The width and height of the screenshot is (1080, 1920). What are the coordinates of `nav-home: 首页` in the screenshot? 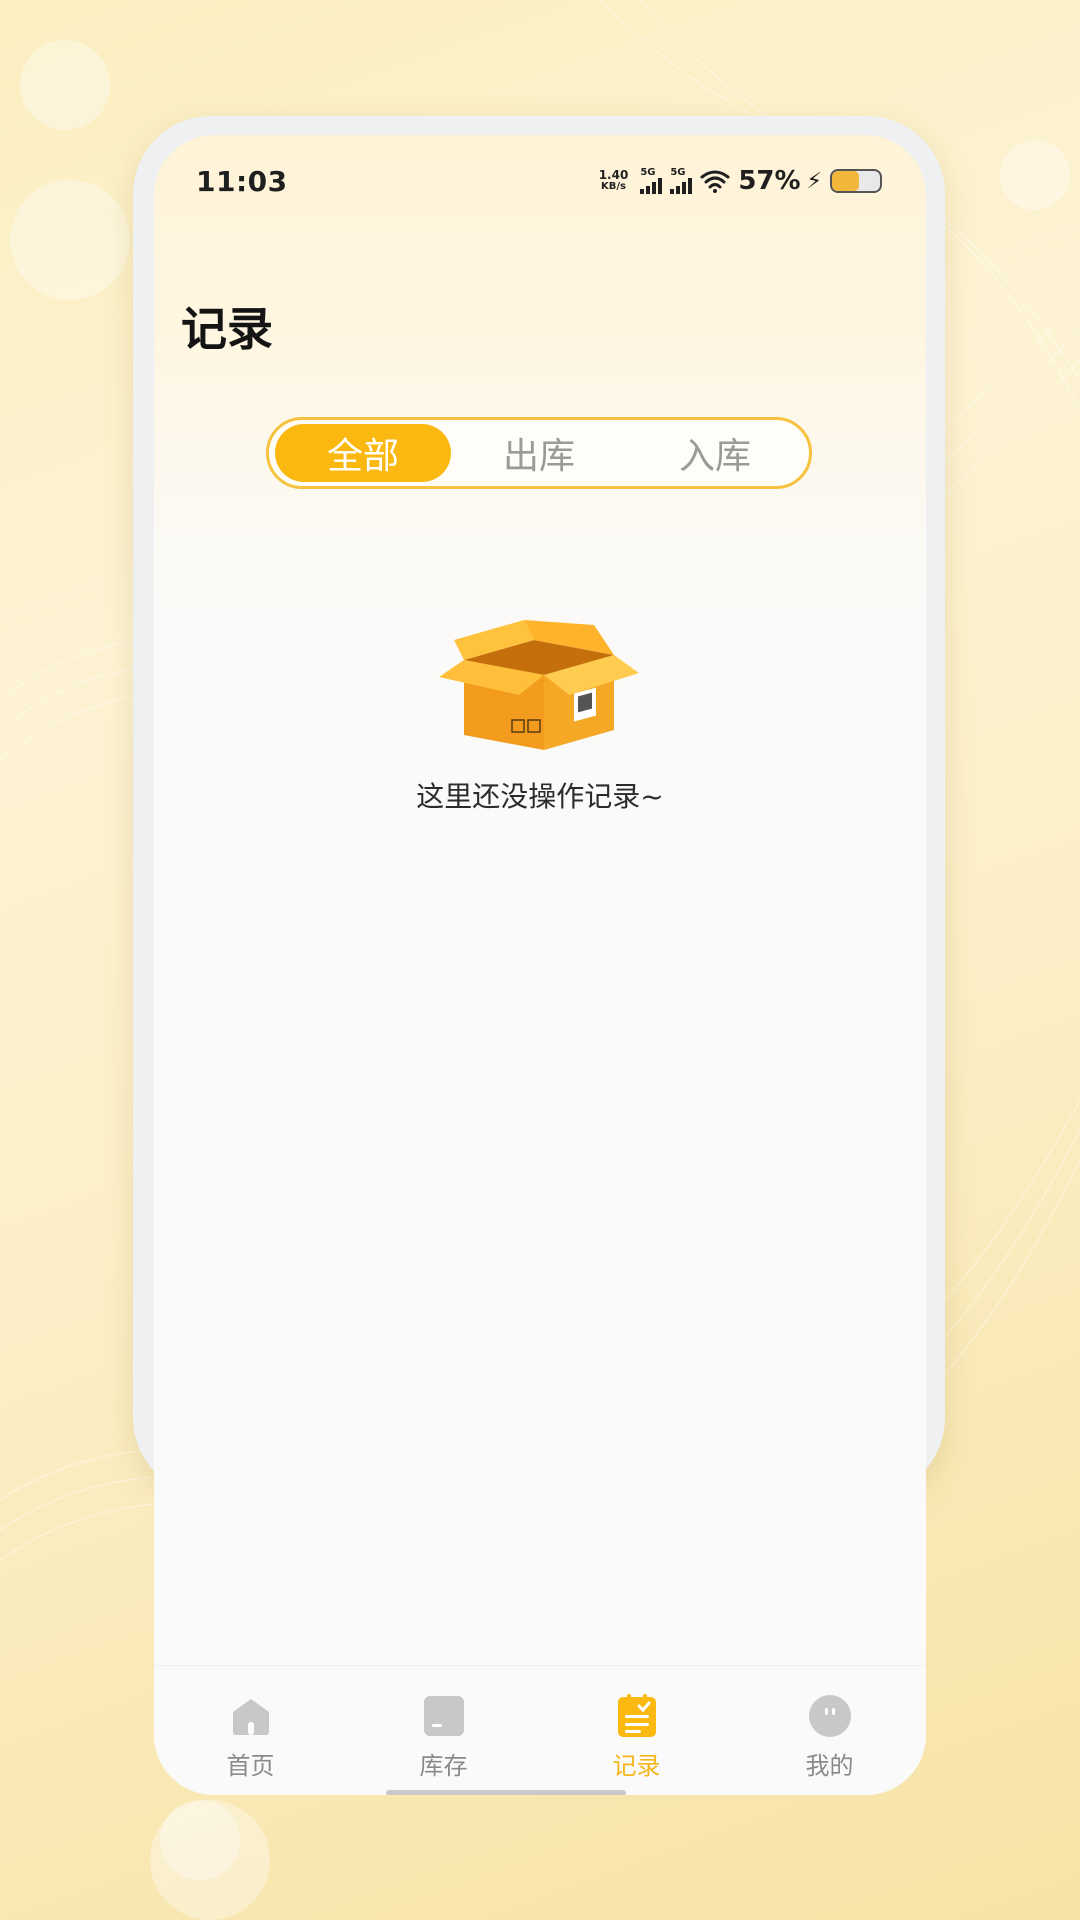 It's located at (250, 1730).